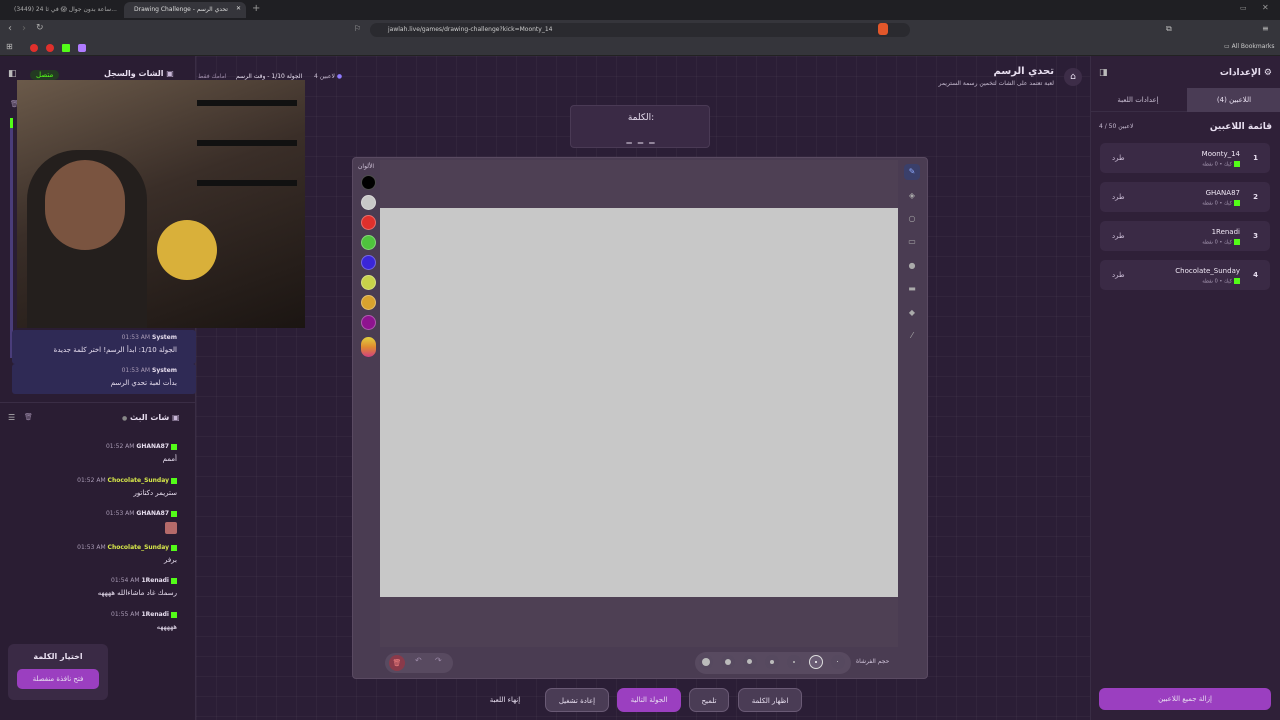  What do you see at coordinates (24, 28) in the screenshot?
I see `forward-icon: ›` at bounding box center [24, 28].